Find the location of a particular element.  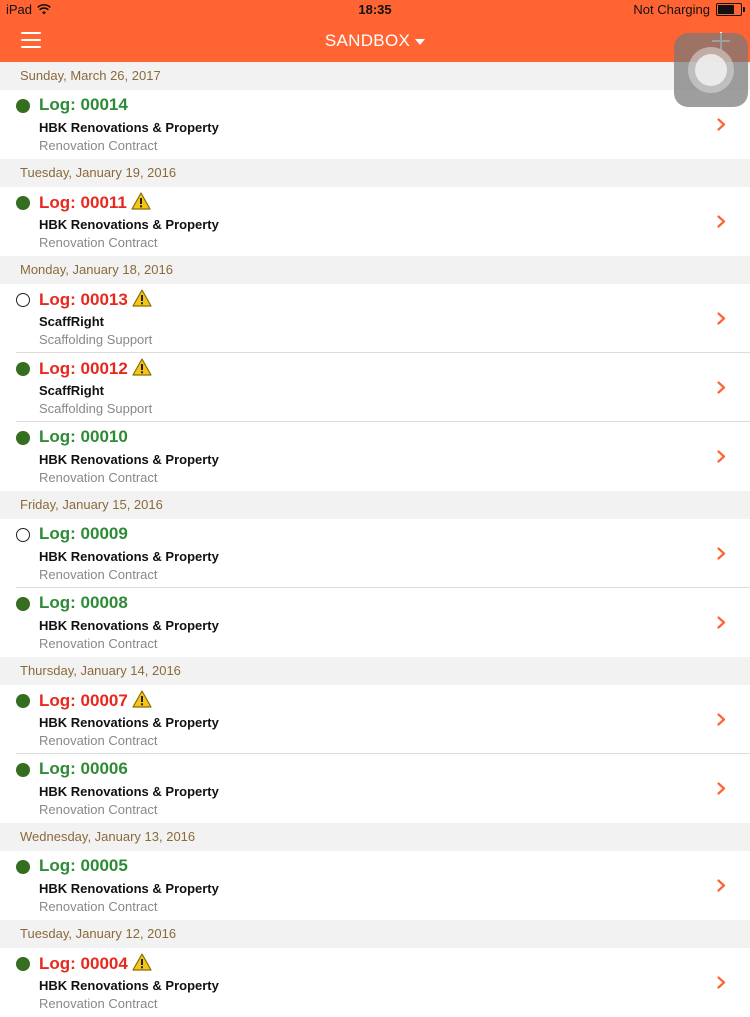

sandbox-selector: SANDBOX is located at coordinates (375, 41).